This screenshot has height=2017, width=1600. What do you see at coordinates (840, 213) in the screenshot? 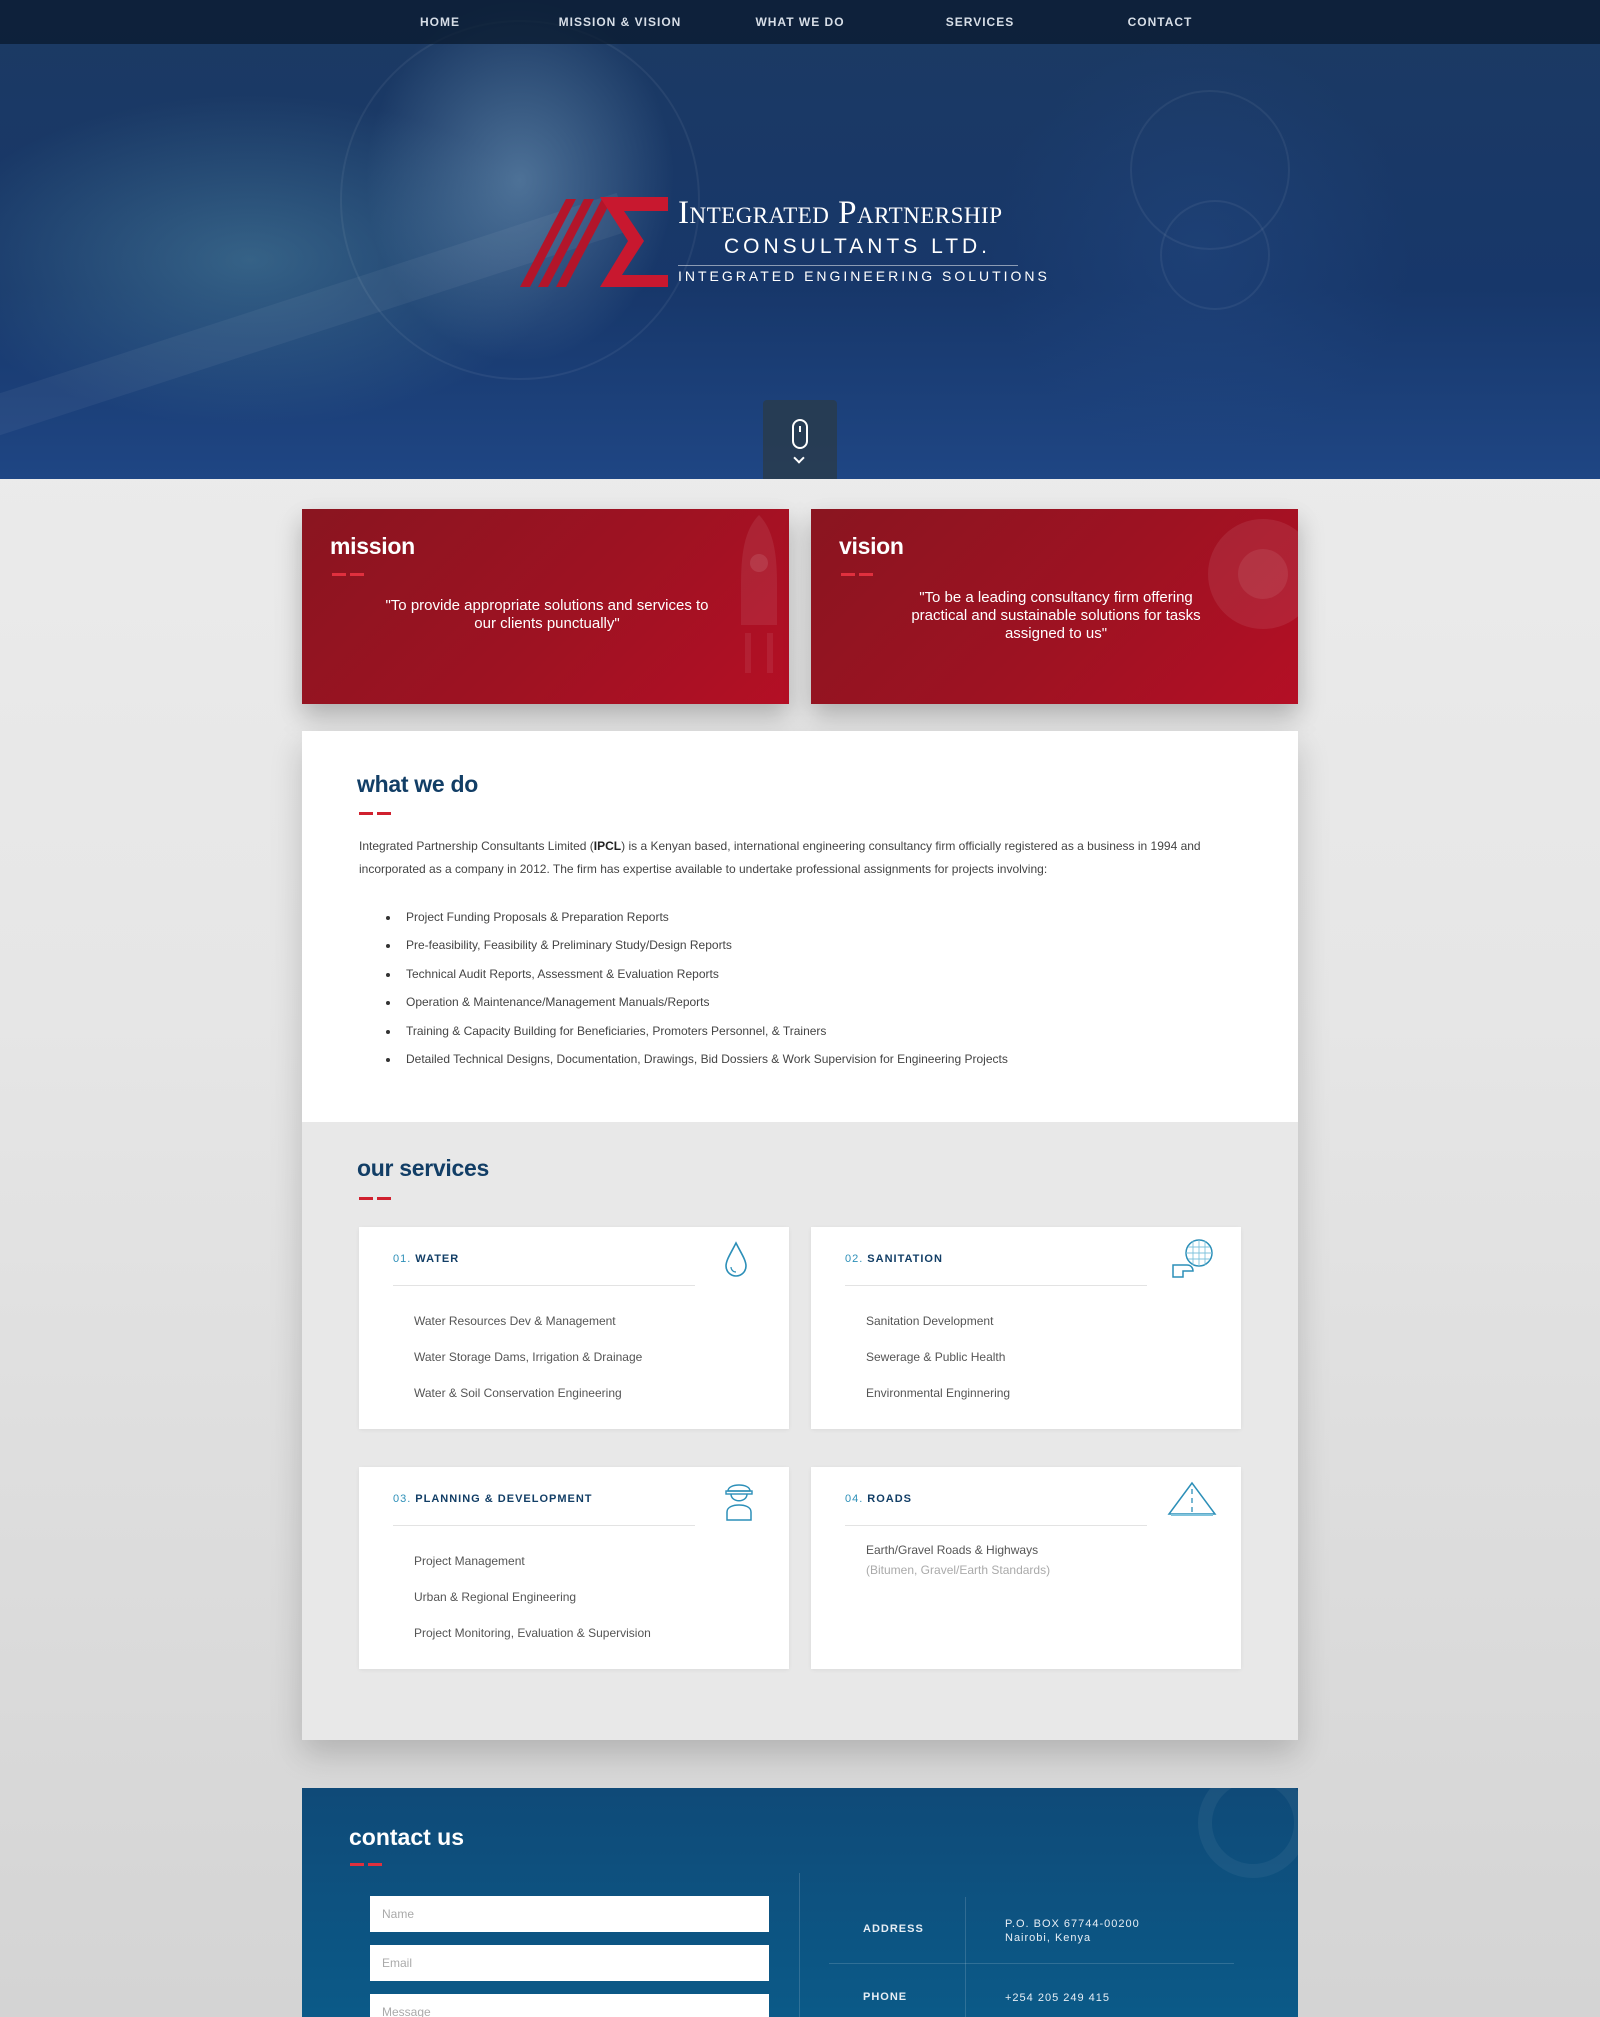
I see `logo-company-name: Integrated Partnership` at bounding box center [840, 213].